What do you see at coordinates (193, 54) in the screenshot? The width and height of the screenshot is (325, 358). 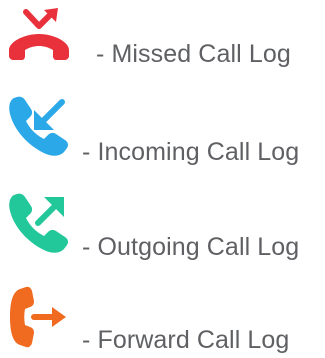 I see `legend-label-missed: - Missed Call Log` at bounding box center [193, 54].